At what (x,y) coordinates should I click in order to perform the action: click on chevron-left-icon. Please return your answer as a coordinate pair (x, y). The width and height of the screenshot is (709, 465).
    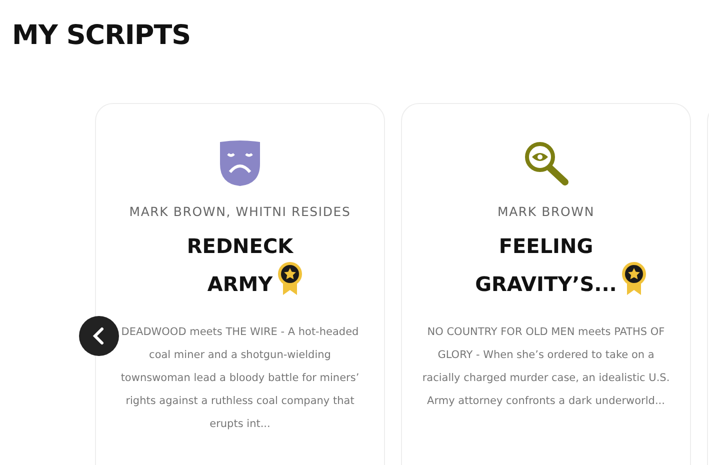
    Looking at the image, I should click on (99, 336).